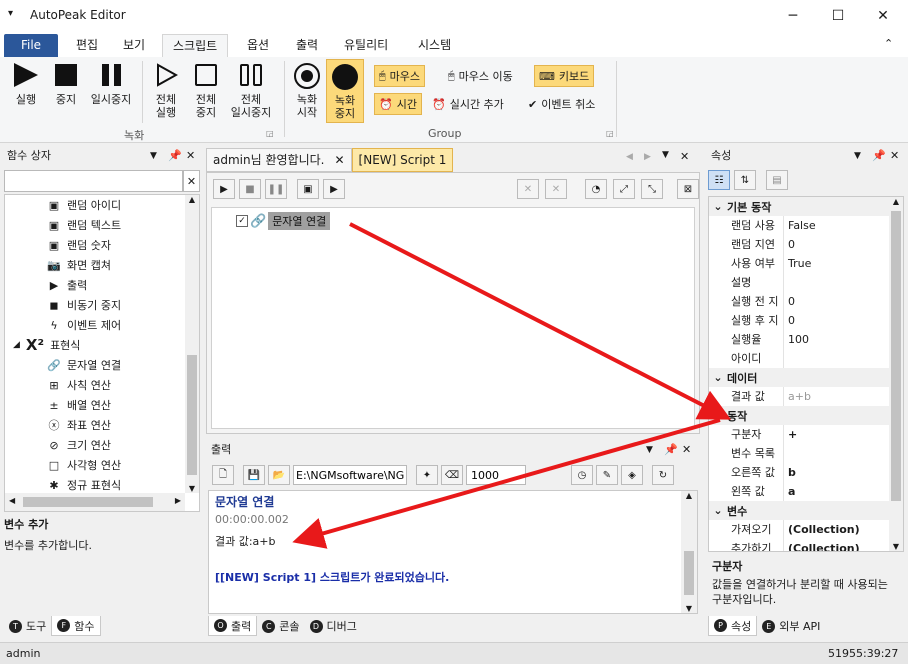 The width and height of the screenshot is (908, 664). I want to click on tab-view: 보기, so click(134, 46).